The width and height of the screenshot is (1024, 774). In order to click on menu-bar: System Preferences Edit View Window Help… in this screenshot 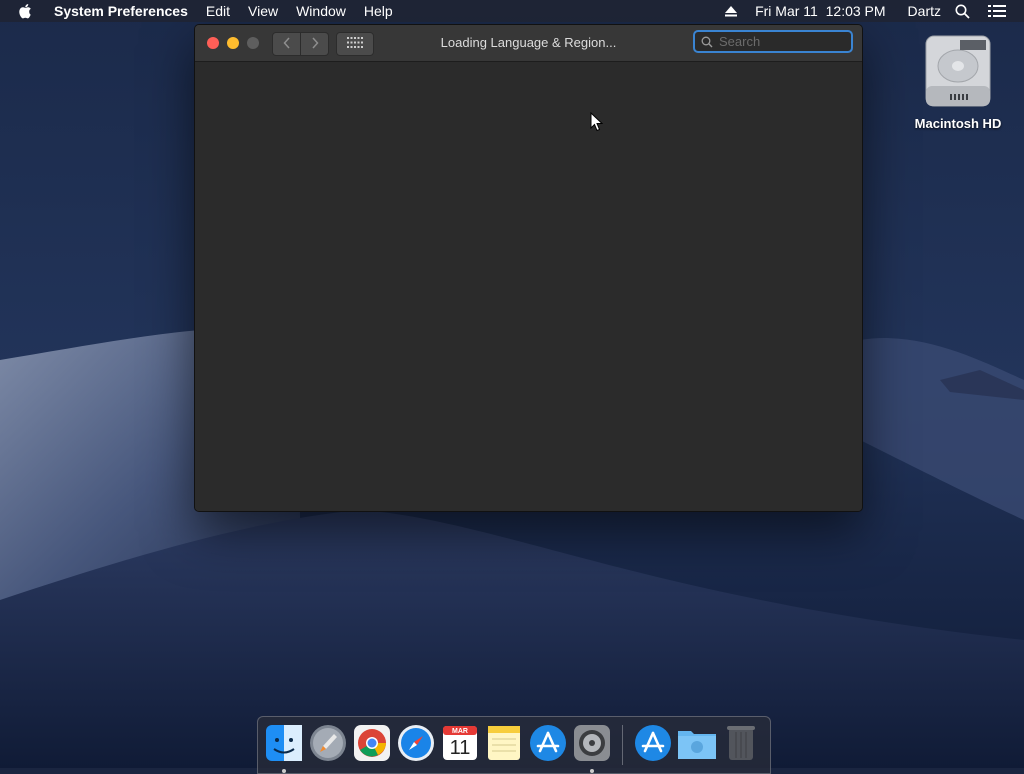, I will do `click(512, 11)`.